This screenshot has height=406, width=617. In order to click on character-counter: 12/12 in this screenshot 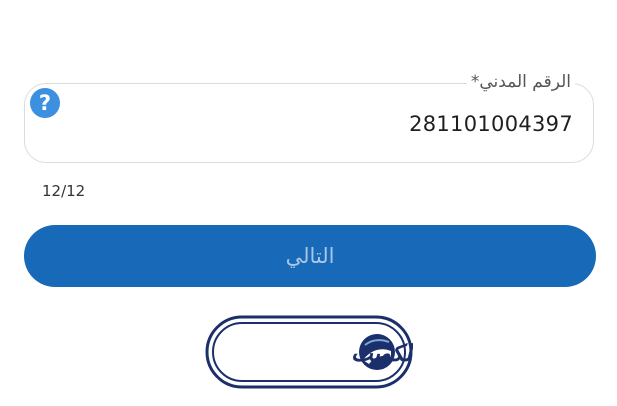, I will do `click(64, 191)`.